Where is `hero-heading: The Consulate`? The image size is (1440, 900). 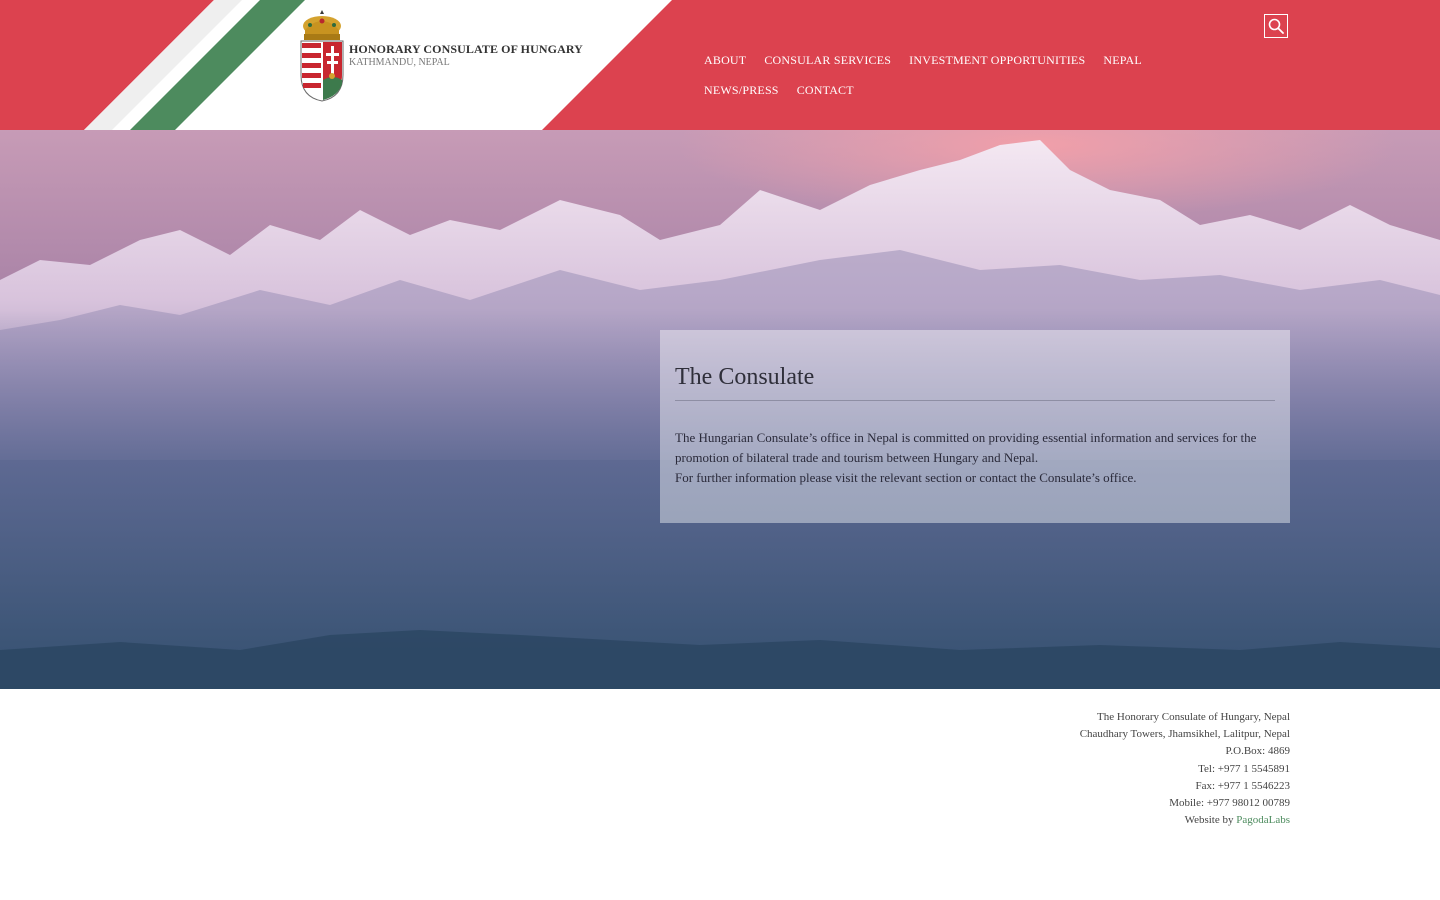
hero-heading: The Consulate is located at coordinates (975, 381).